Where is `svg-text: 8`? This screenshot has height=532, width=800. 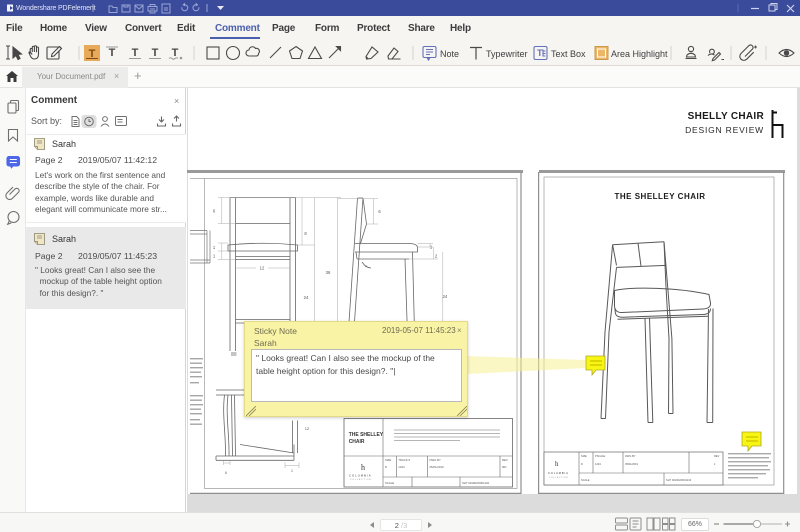 svg-text: 8 is located at coordinates (305, 233).